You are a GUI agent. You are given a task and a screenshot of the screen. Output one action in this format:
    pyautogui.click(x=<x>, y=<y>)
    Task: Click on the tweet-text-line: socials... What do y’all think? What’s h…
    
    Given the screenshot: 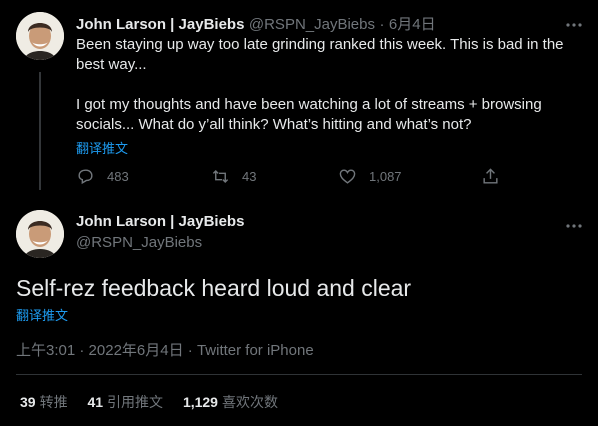 What is the action you would take?
    pyautogui.click(x=274, y=124)
    